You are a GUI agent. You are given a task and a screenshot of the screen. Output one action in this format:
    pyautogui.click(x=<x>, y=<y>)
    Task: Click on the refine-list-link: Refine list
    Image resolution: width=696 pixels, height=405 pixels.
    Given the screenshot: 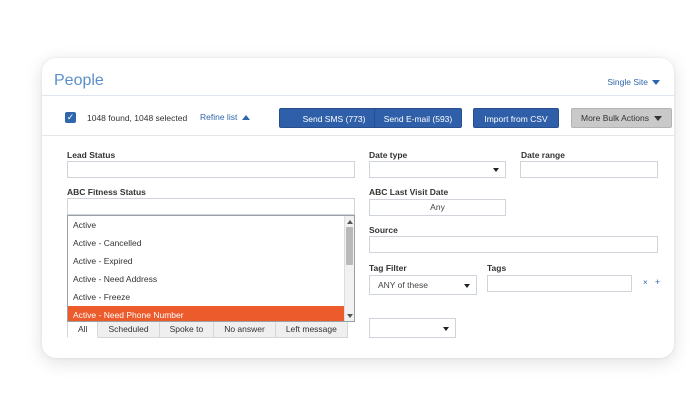 What is the action you would take?
    pyautogui.click(x=225, y=117)
    